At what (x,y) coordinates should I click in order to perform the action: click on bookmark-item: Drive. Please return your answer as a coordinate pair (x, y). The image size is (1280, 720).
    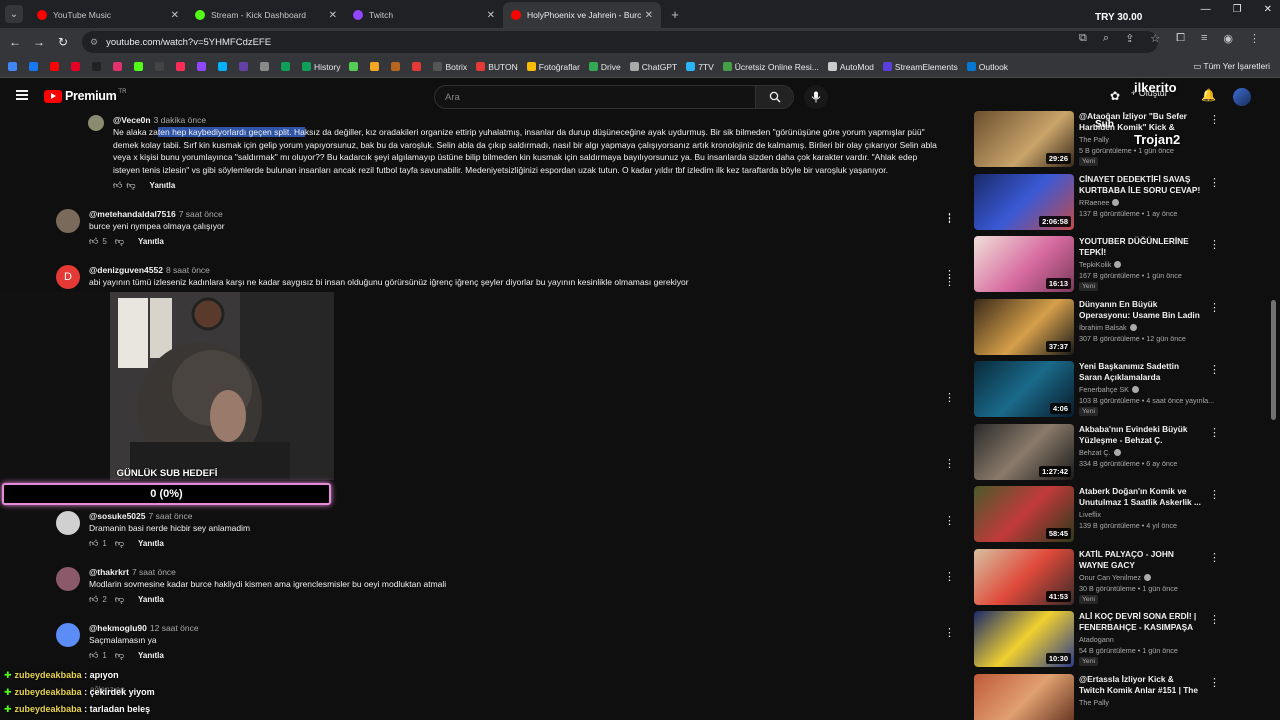
    Looking at the image, I should click on (604, 67).